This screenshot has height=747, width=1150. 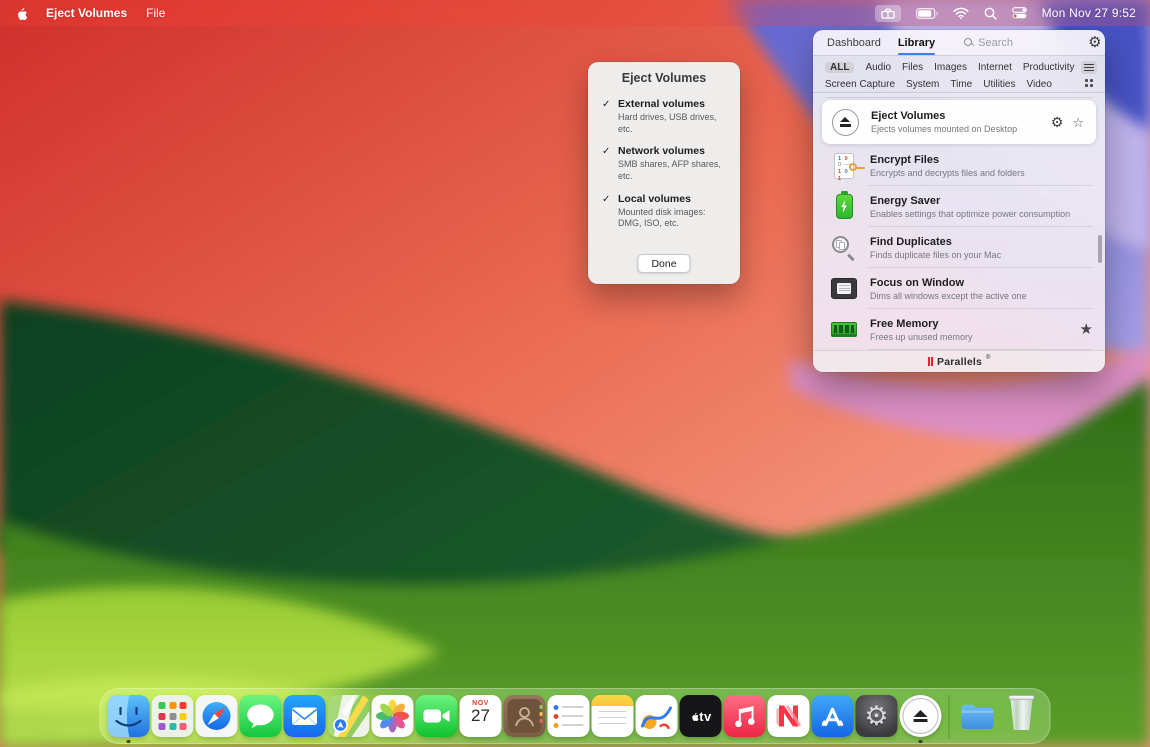 What do you see at coordinates (304, 716) in the screenshot?
I see `dock-mail-icon` at bounding box center [304, 716].